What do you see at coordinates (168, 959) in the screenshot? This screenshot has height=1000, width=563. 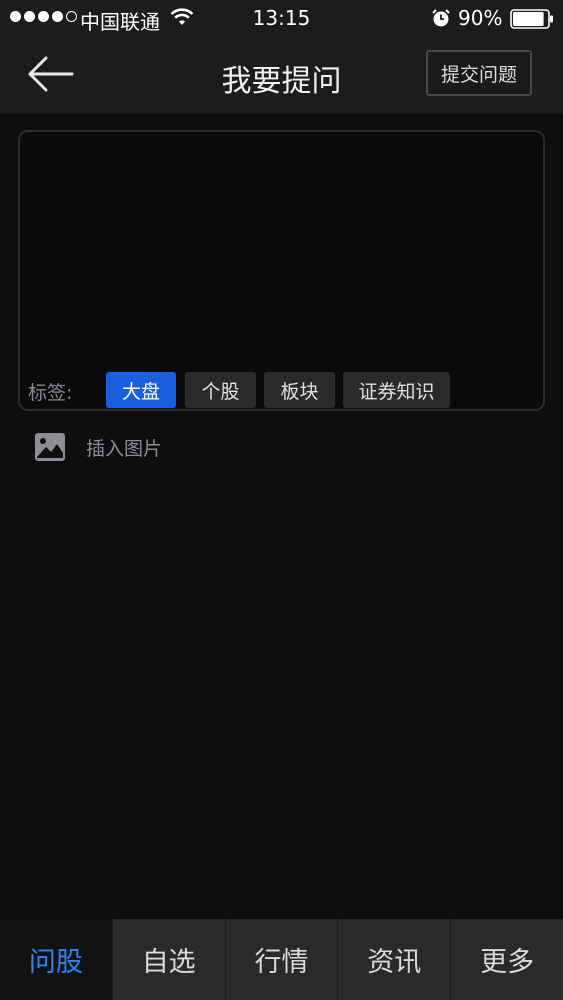 I see `tab-watchlist: 自选` at bounding box center [168, 959].